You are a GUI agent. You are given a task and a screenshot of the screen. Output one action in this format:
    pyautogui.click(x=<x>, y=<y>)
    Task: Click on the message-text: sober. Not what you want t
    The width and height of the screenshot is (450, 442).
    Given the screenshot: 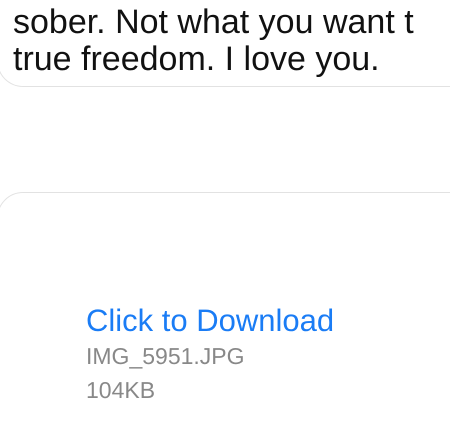 What is the action you would take?
    pyautogui.click(x=214, y=22)
    